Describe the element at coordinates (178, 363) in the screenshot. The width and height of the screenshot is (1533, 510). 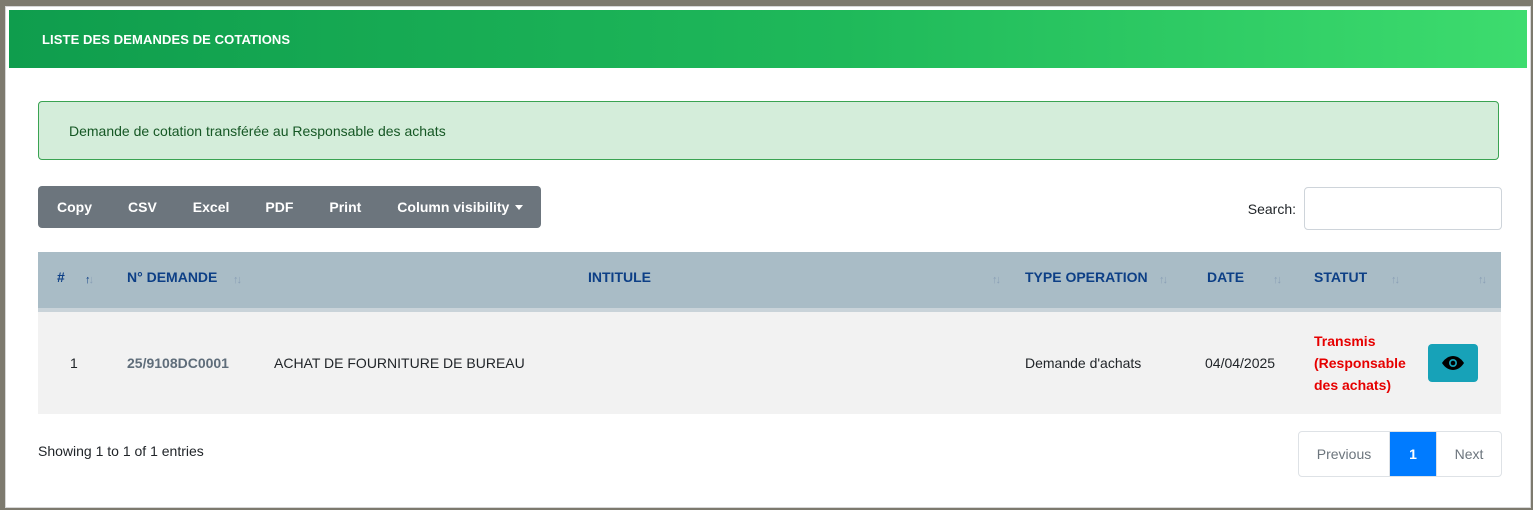
I see `numero-link: 25/9108DC0001` at that location.